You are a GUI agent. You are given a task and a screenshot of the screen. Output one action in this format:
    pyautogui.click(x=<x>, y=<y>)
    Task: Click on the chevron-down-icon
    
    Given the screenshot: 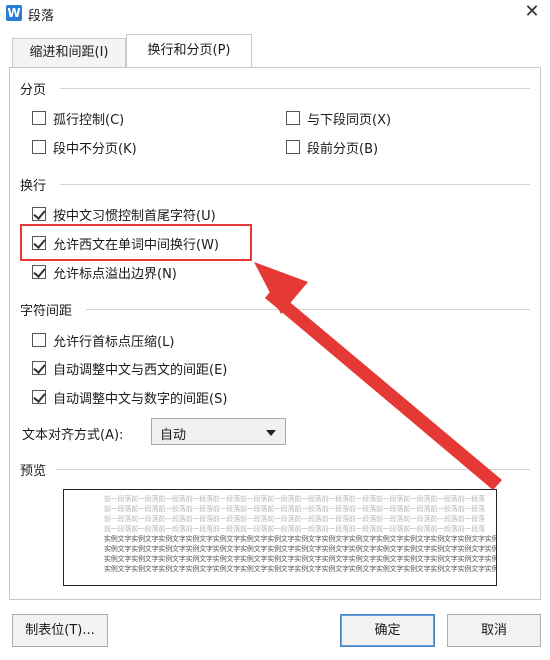 What is the action you would take?
    pyautogui.click(x=271, y=433)
    